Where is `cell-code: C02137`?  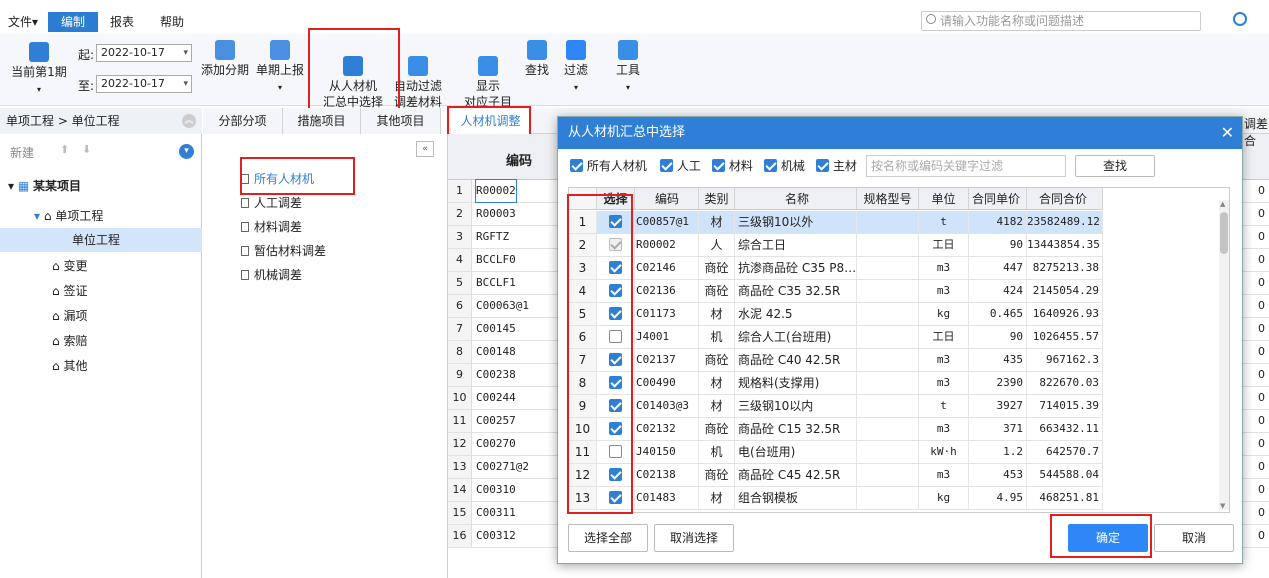
cell-code: C02137 is located at coordinates (667, 360).